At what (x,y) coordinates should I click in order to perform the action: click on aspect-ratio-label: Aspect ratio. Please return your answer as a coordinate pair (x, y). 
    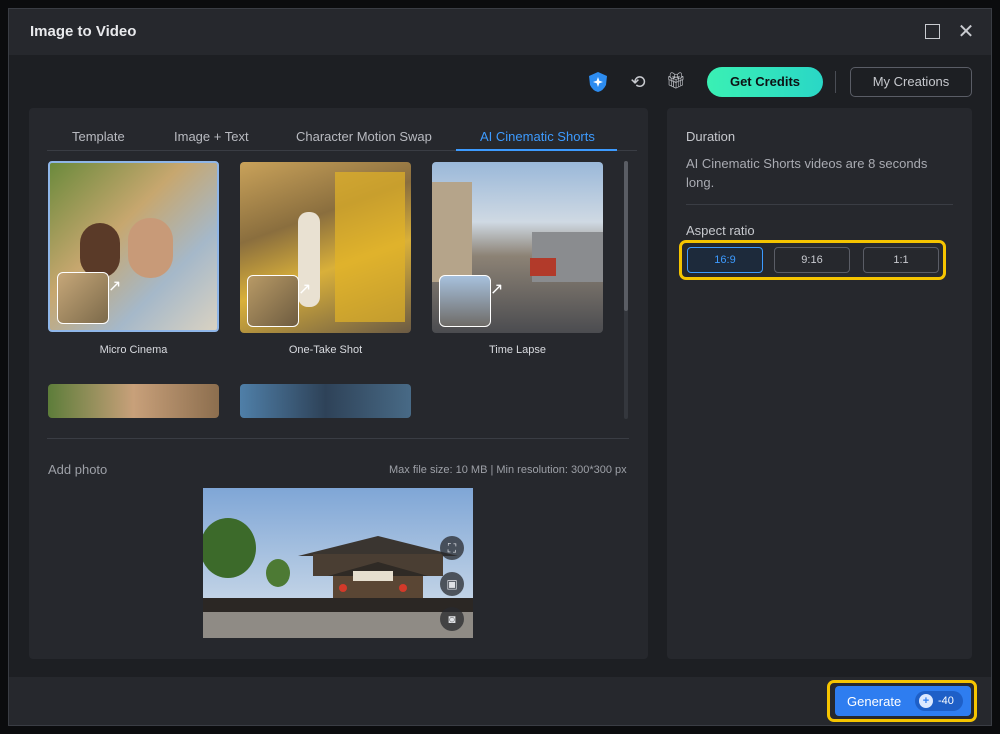
    Looking at the image, I should click on (720, 230).